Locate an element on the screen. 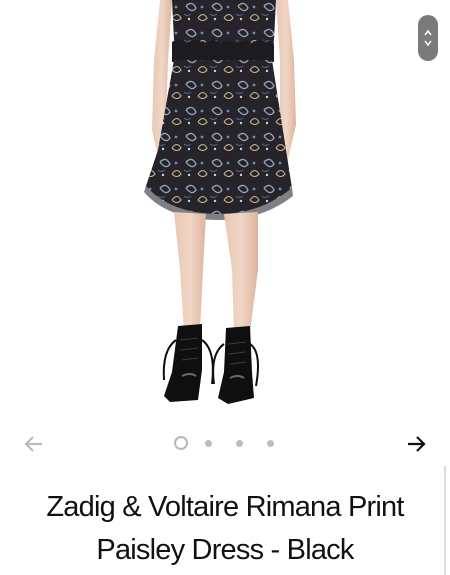 This screenshot has width=450, height=575. chevron-up-icon is located at coordinates (428, 33).